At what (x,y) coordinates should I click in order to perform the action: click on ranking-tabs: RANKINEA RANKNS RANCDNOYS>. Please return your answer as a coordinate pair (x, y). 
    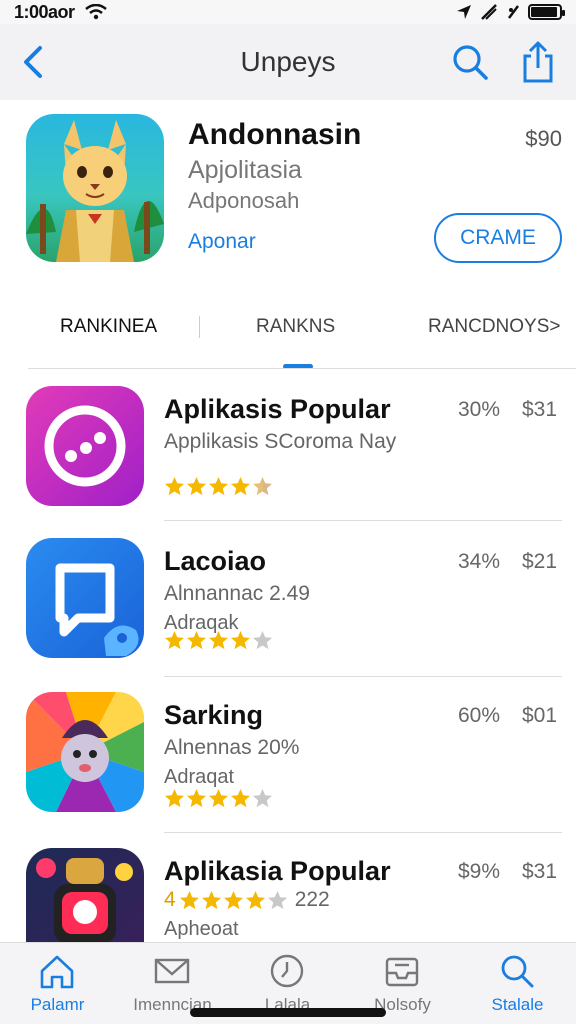
    Looking at the image, I should click on (288, 335).